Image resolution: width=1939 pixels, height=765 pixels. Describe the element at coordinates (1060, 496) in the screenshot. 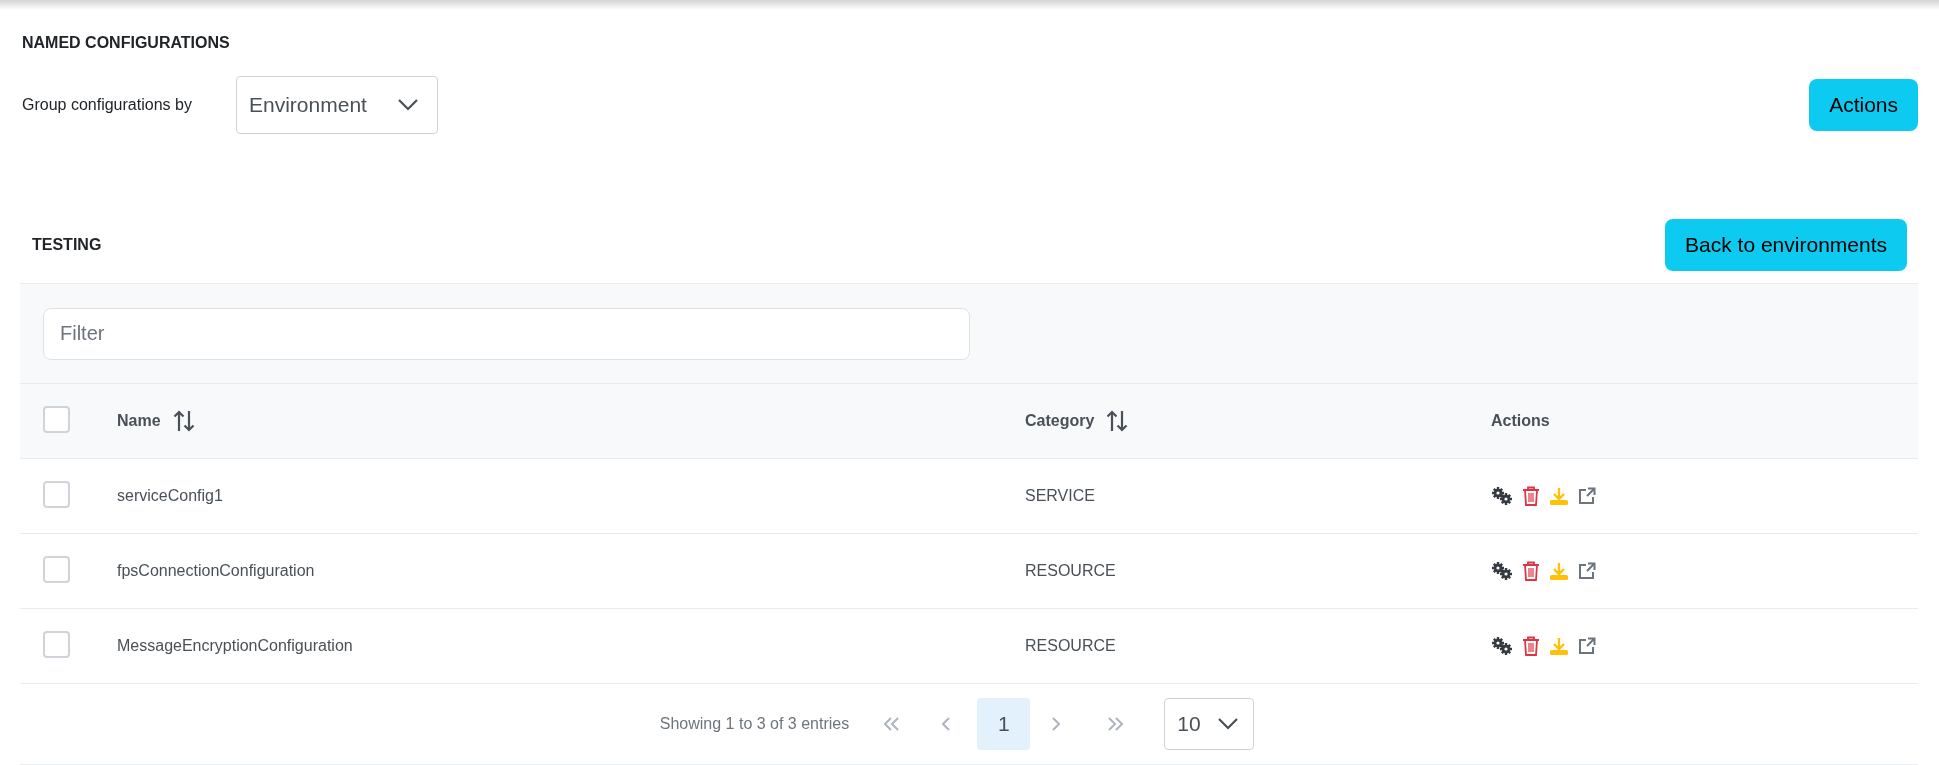

I see `table-cell-text: SERVICE` at that location.